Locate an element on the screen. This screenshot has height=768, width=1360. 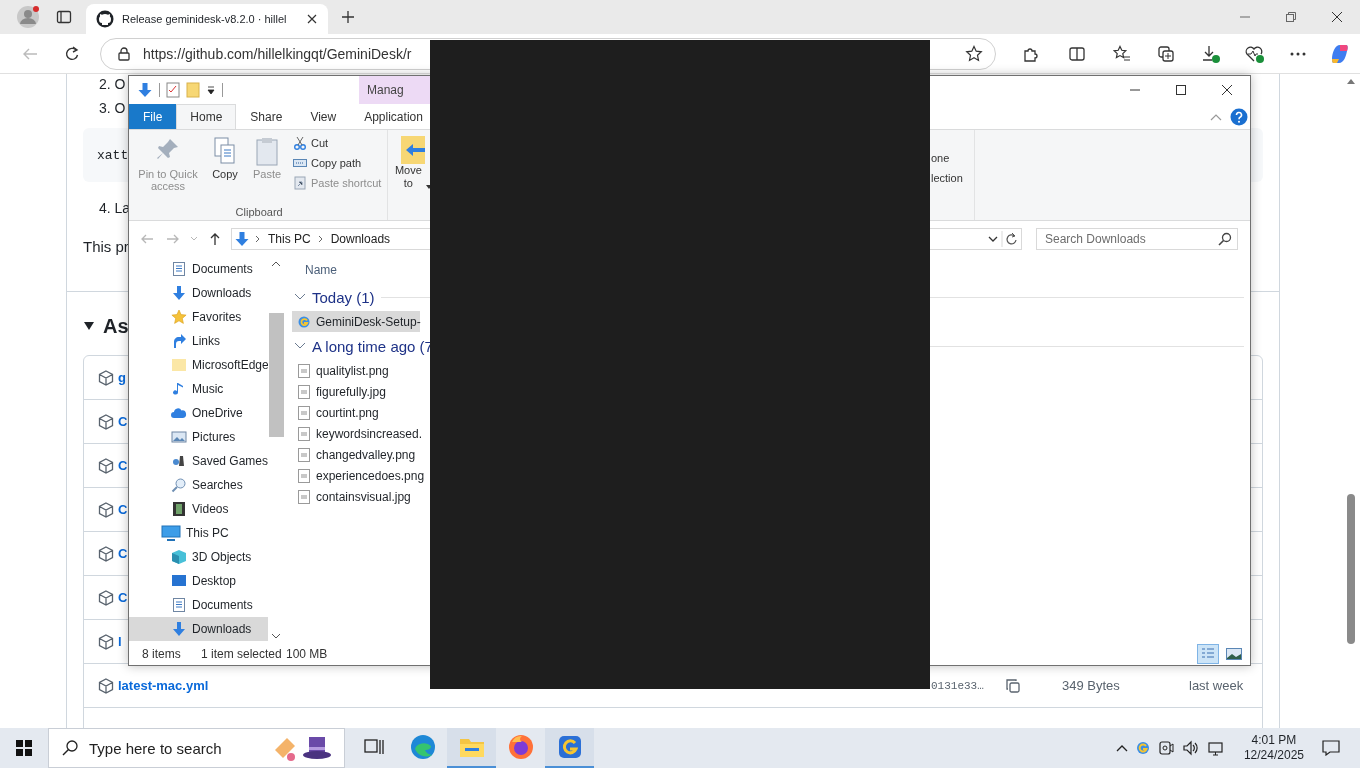
file-row: qualitylist.png is located at coordinates (356, 370).